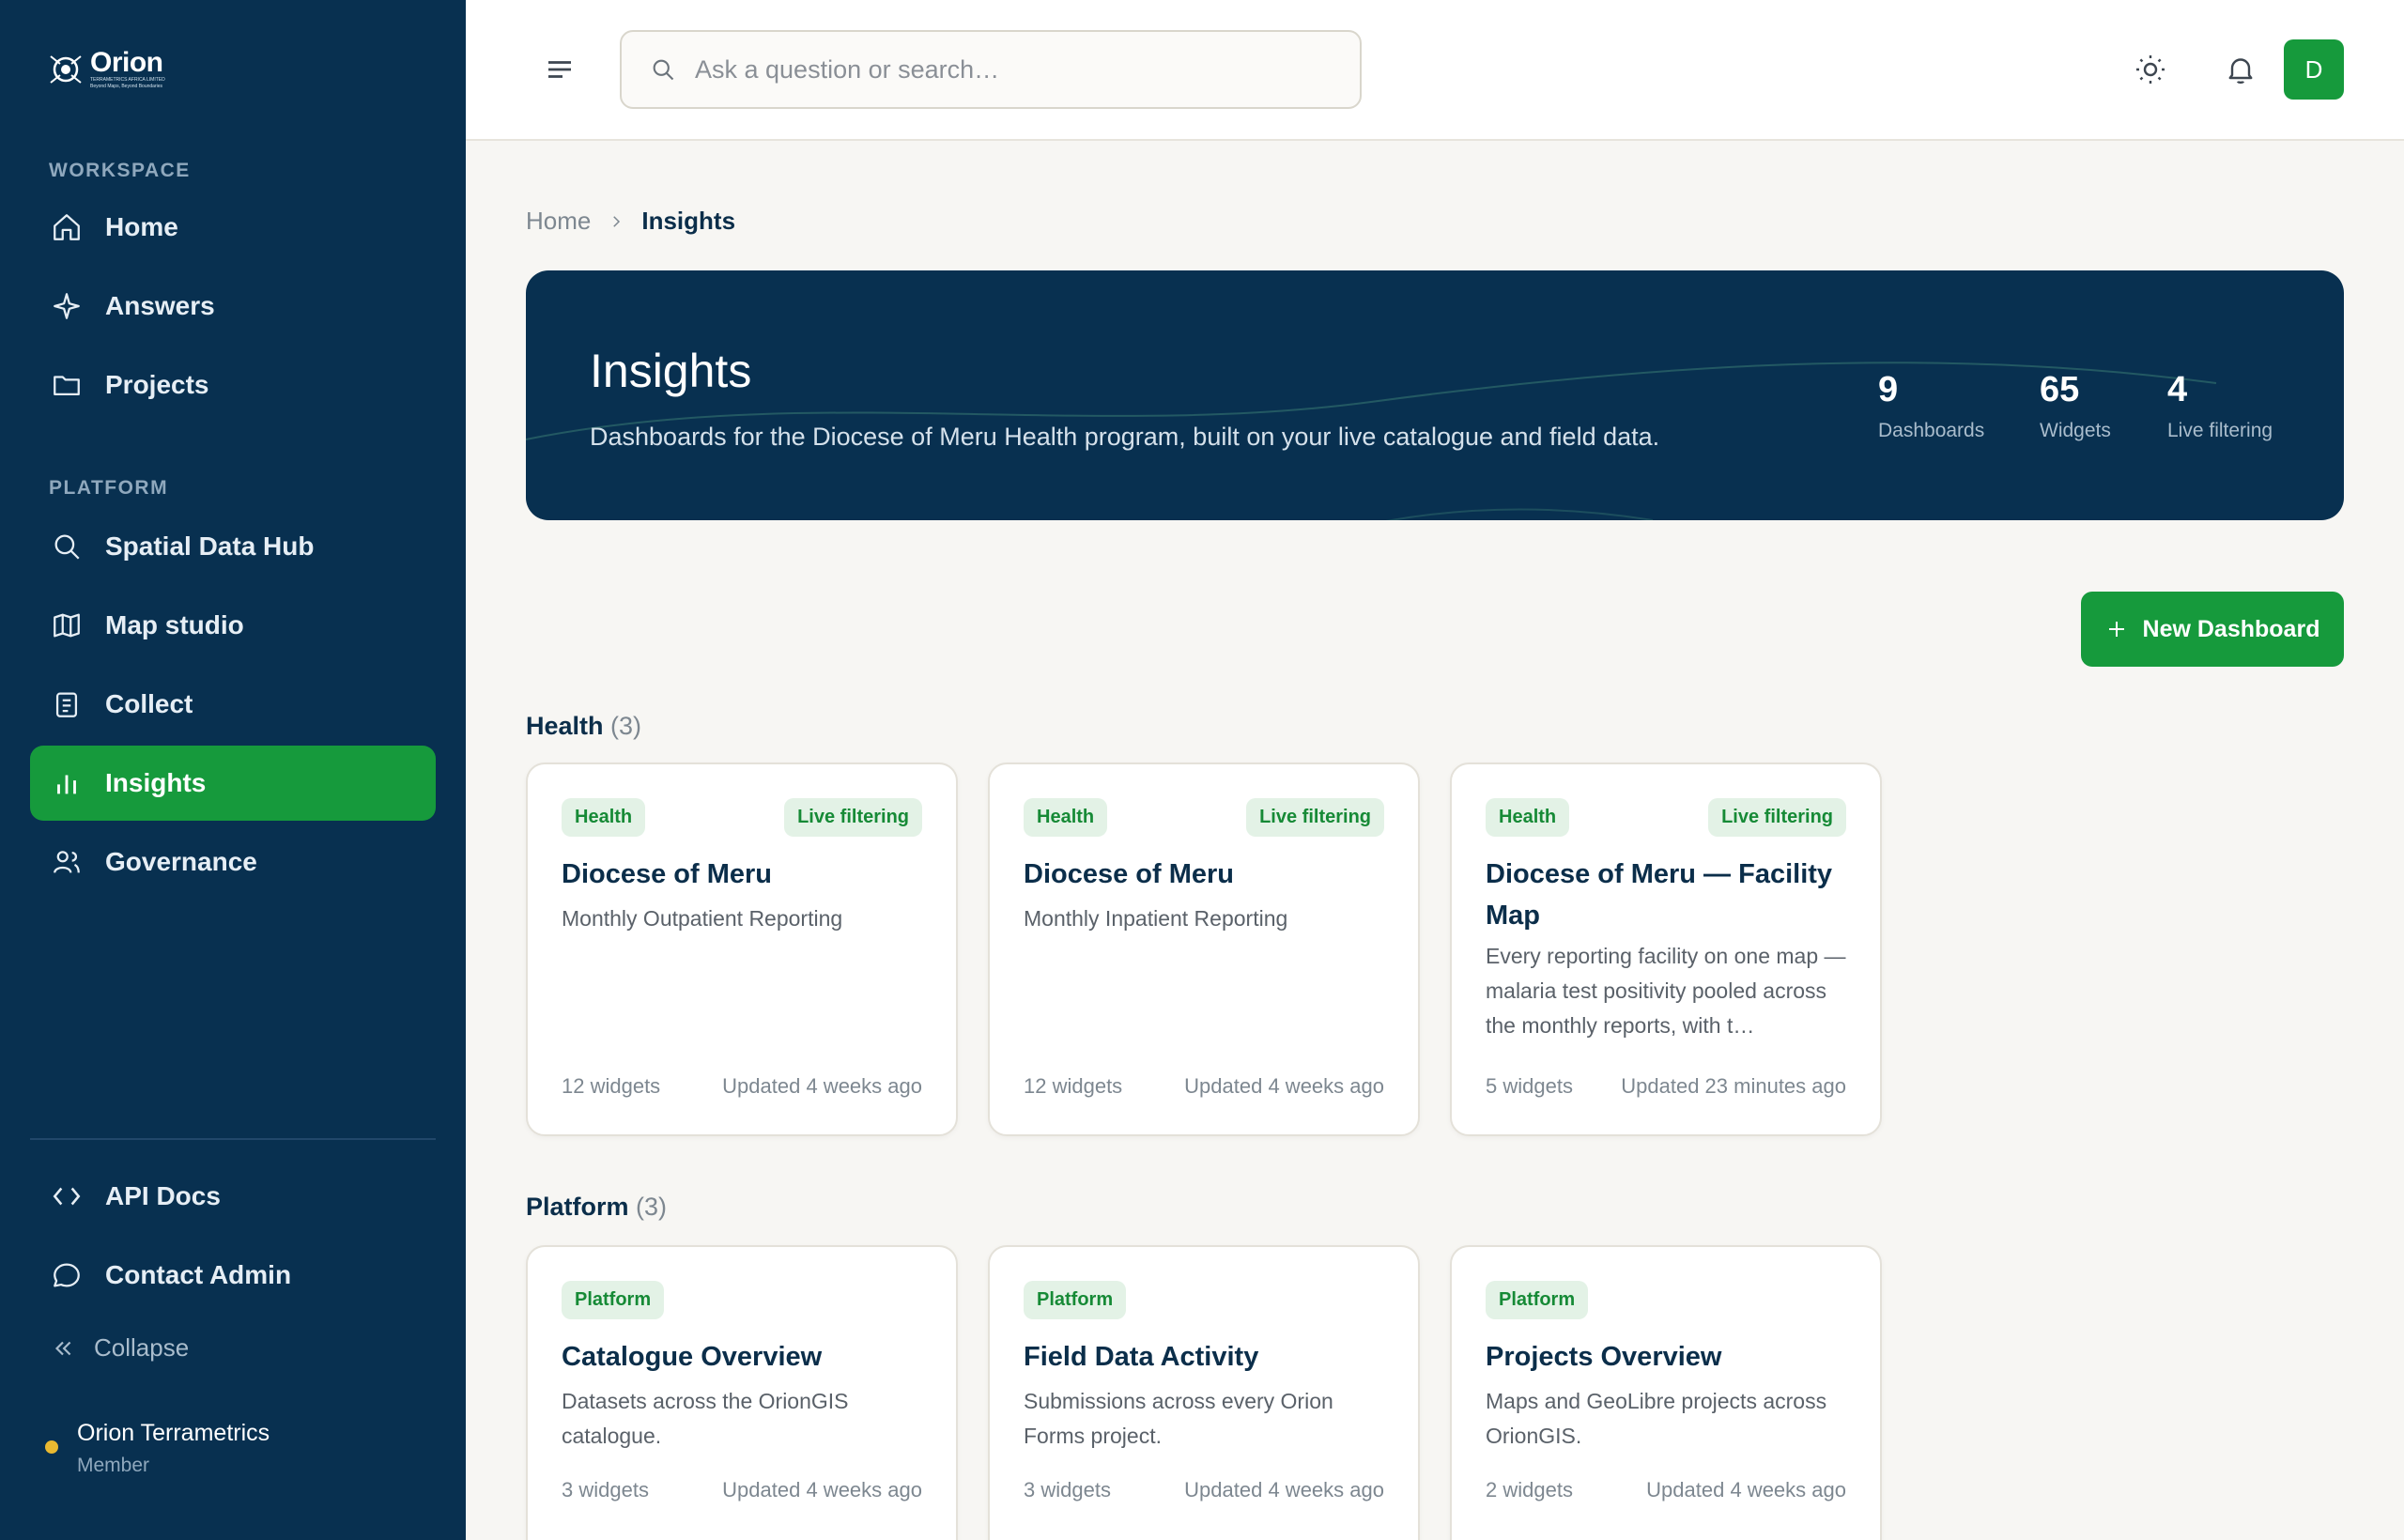  I want to click on map-icon, so click(67, 625).